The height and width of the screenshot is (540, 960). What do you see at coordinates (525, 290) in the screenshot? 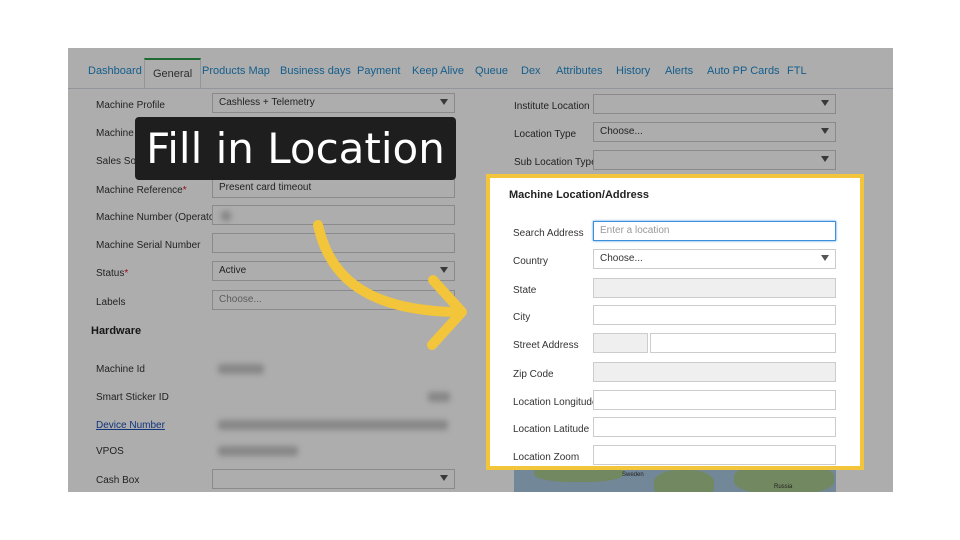
I see `state-label: State` at bounding box center [525, 290].